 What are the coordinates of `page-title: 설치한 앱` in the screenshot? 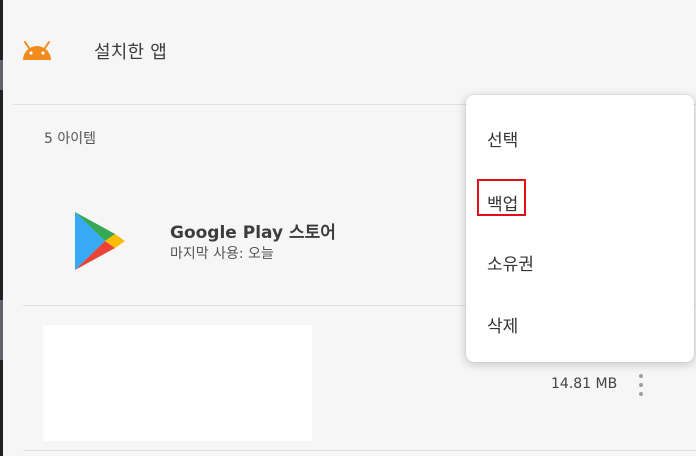 It's located at (130, 52).